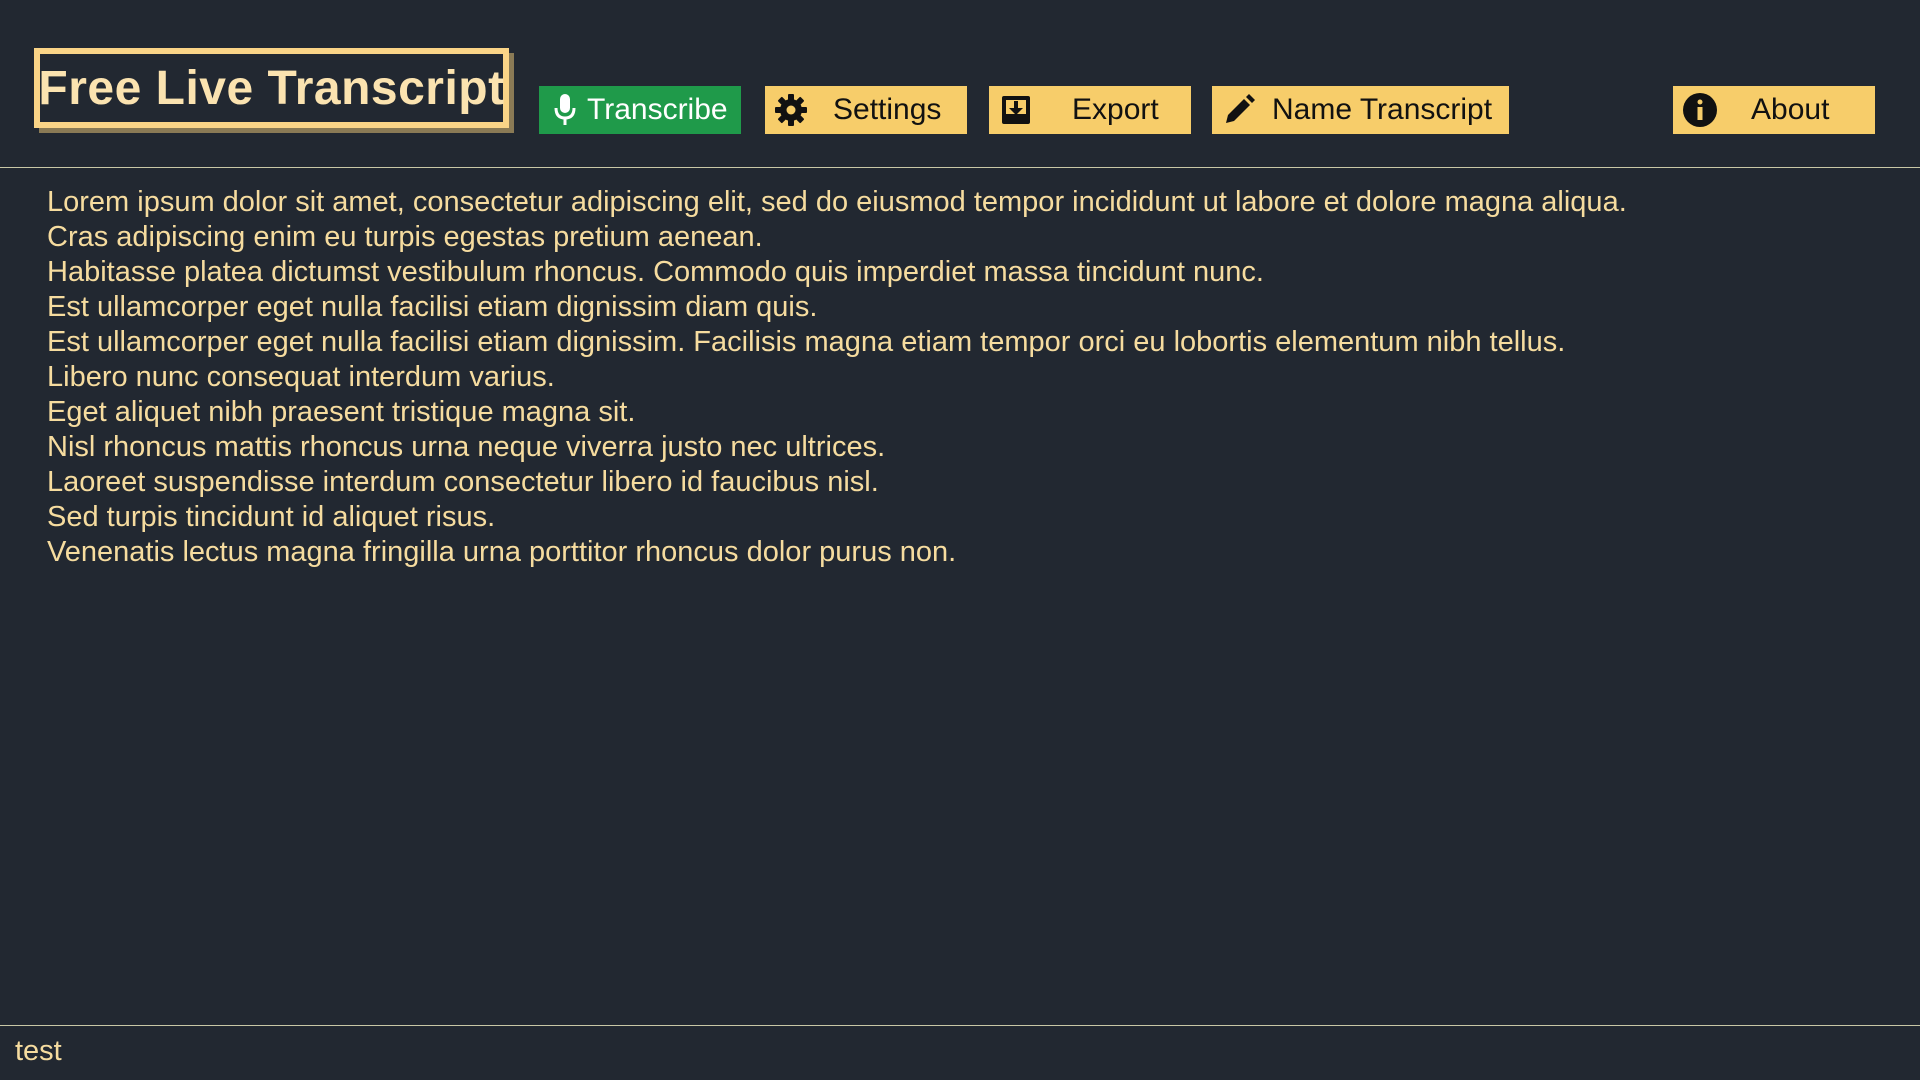  Describe the element at coordinates (271, 517) in the screenshot. I see `transcript-line: Sed turpis tincidunt id aliquet risus.` at that location.